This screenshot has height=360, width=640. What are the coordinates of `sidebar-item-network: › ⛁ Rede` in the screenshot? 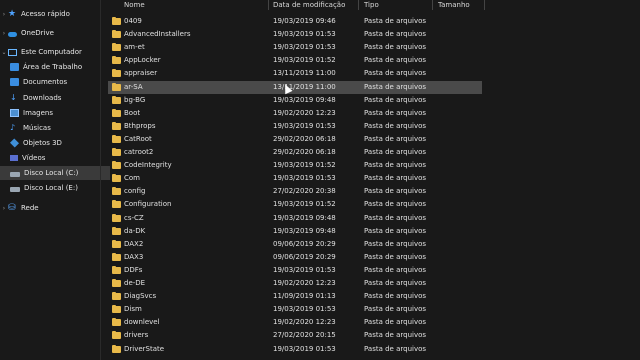 It's located at (50, 208).